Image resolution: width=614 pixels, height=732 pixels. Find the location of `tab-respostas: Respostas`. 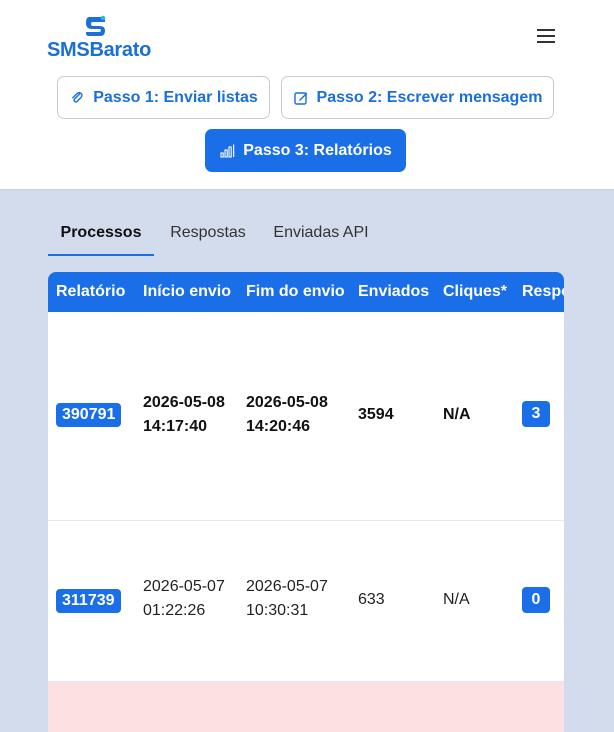

tab-respostas: Respostas is located at coordinates (208, 234).